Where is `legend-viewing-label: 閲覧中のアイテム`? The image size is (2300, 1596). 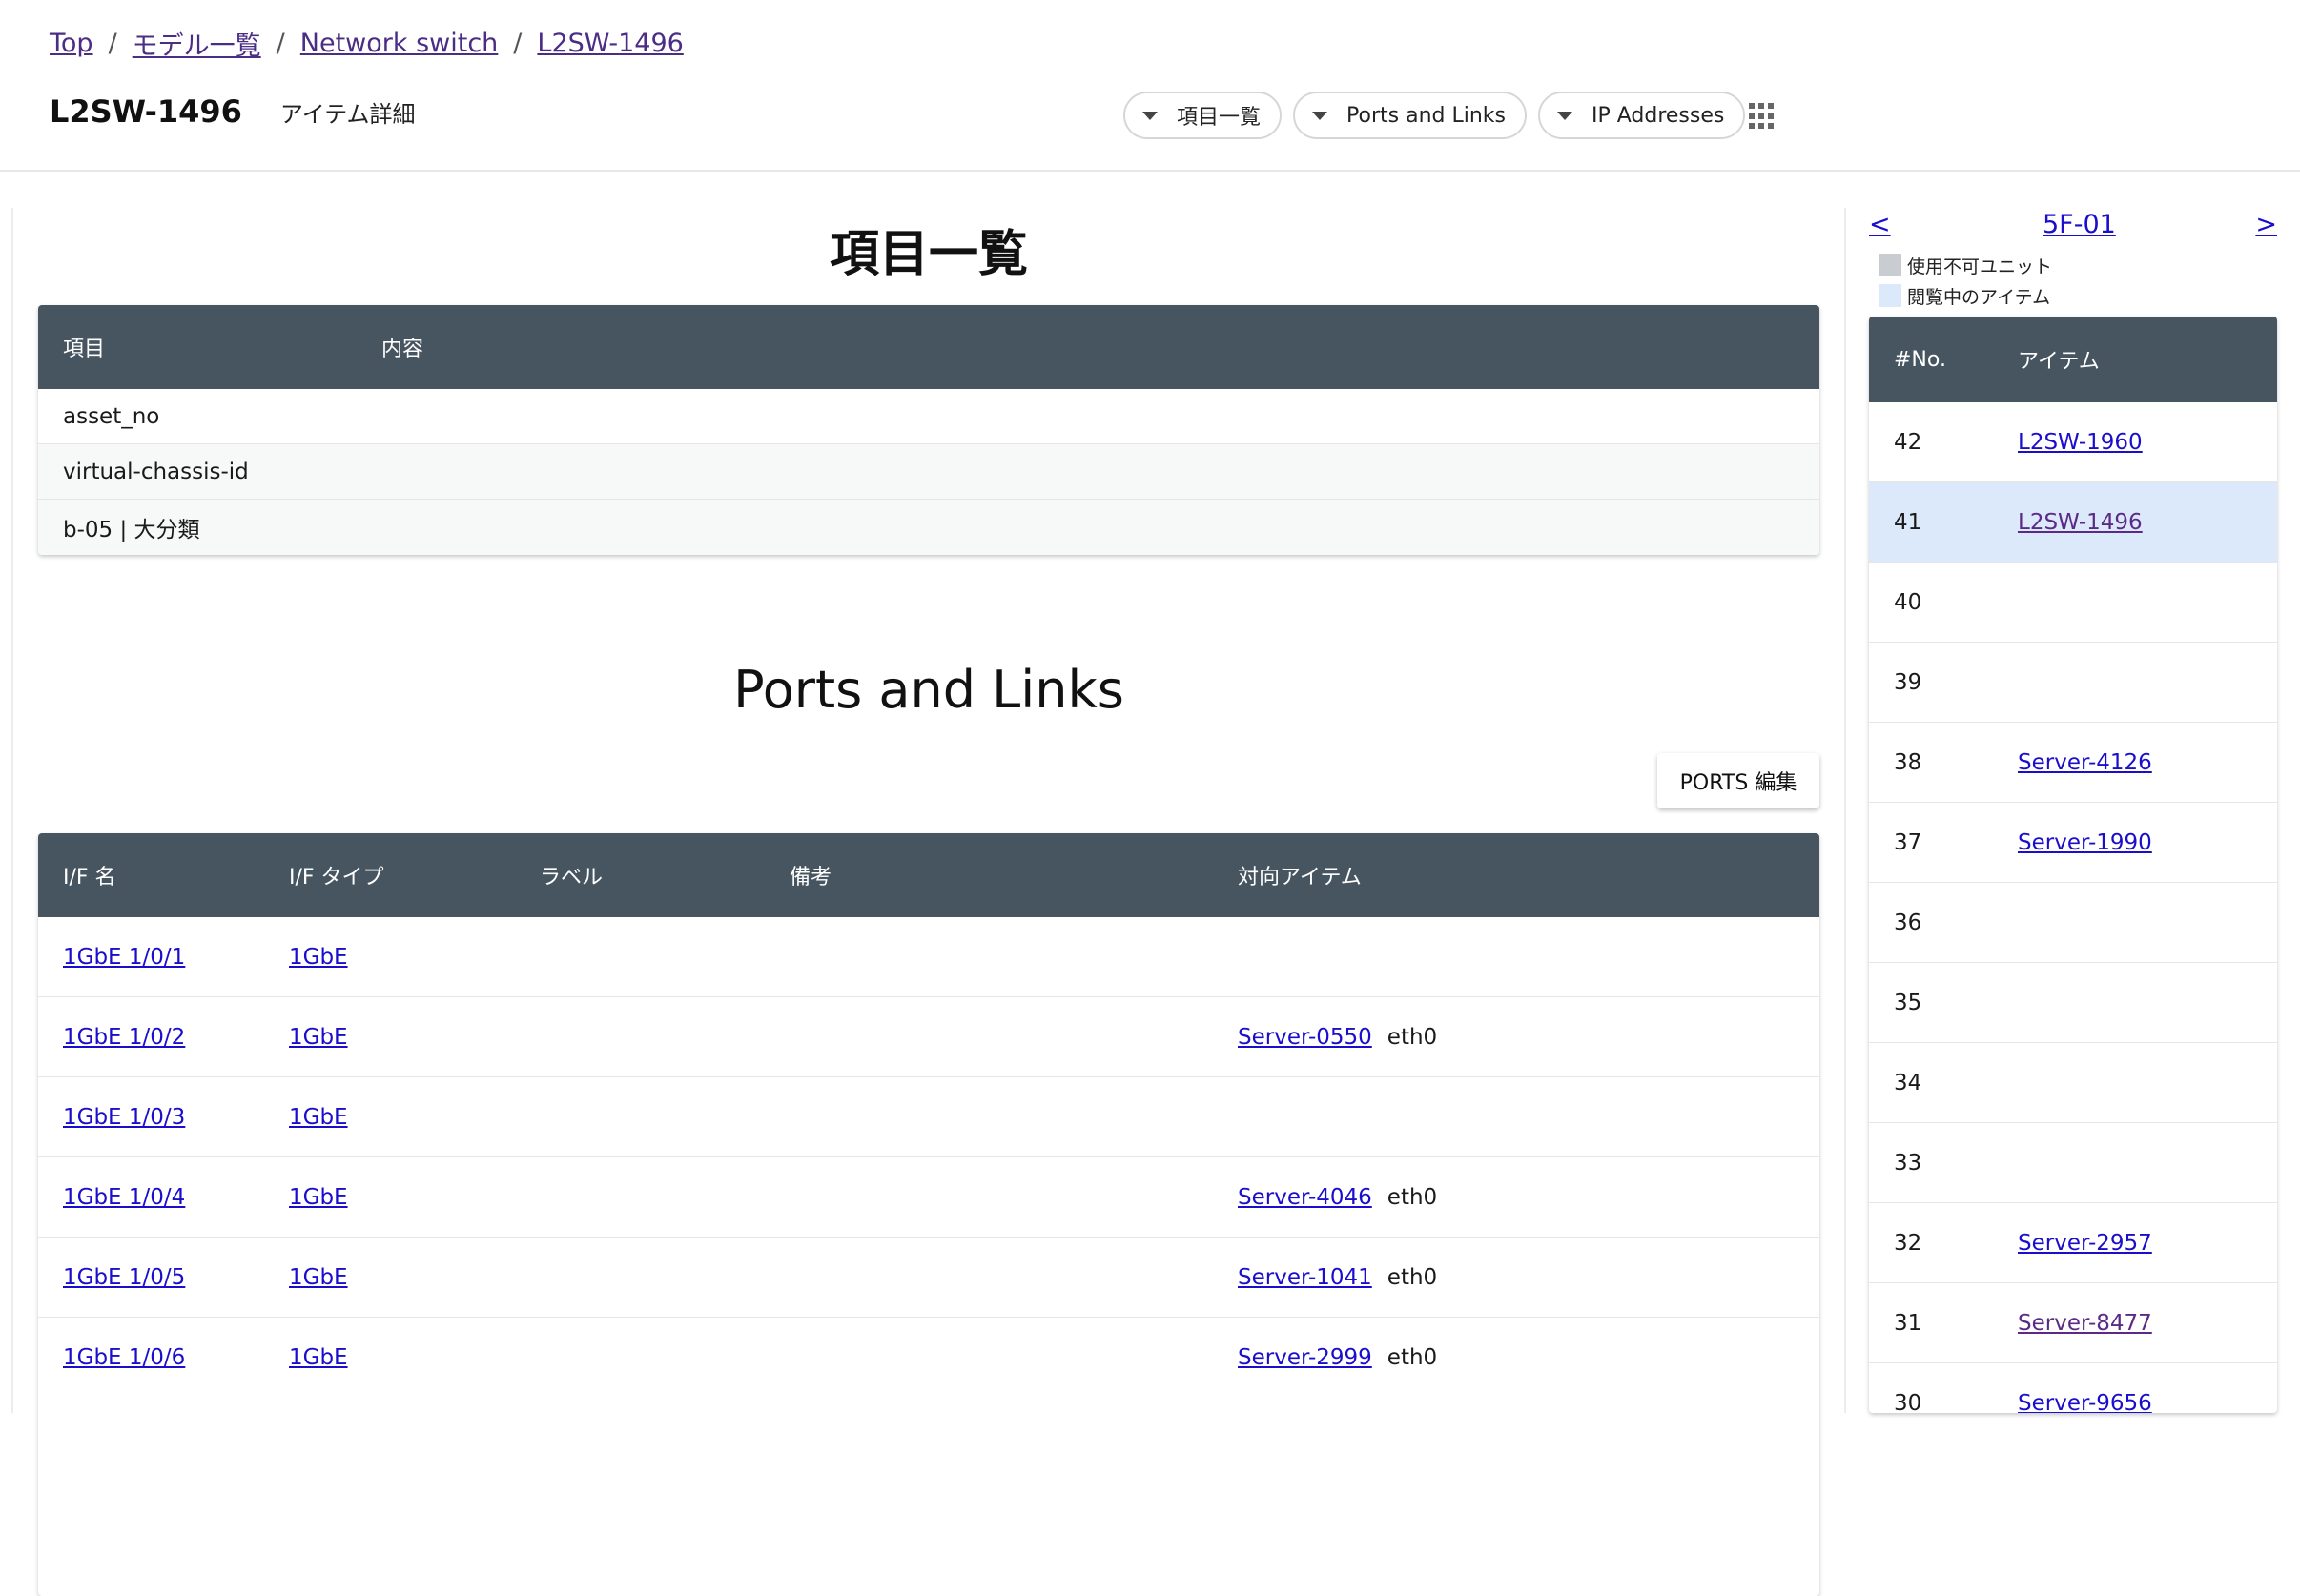
legend-viewing-label: 閲覧中のアイテム is located at coordinates (1979, 297).